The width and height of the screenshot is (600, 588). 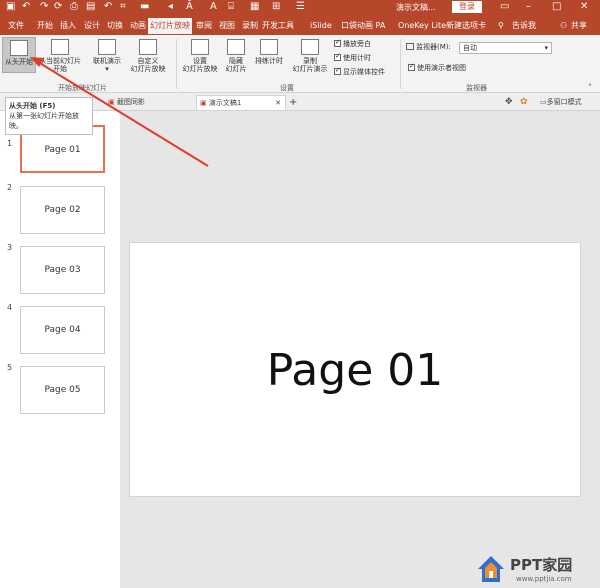 I want to click on login-button: 登录, so click(x=467, y=7).